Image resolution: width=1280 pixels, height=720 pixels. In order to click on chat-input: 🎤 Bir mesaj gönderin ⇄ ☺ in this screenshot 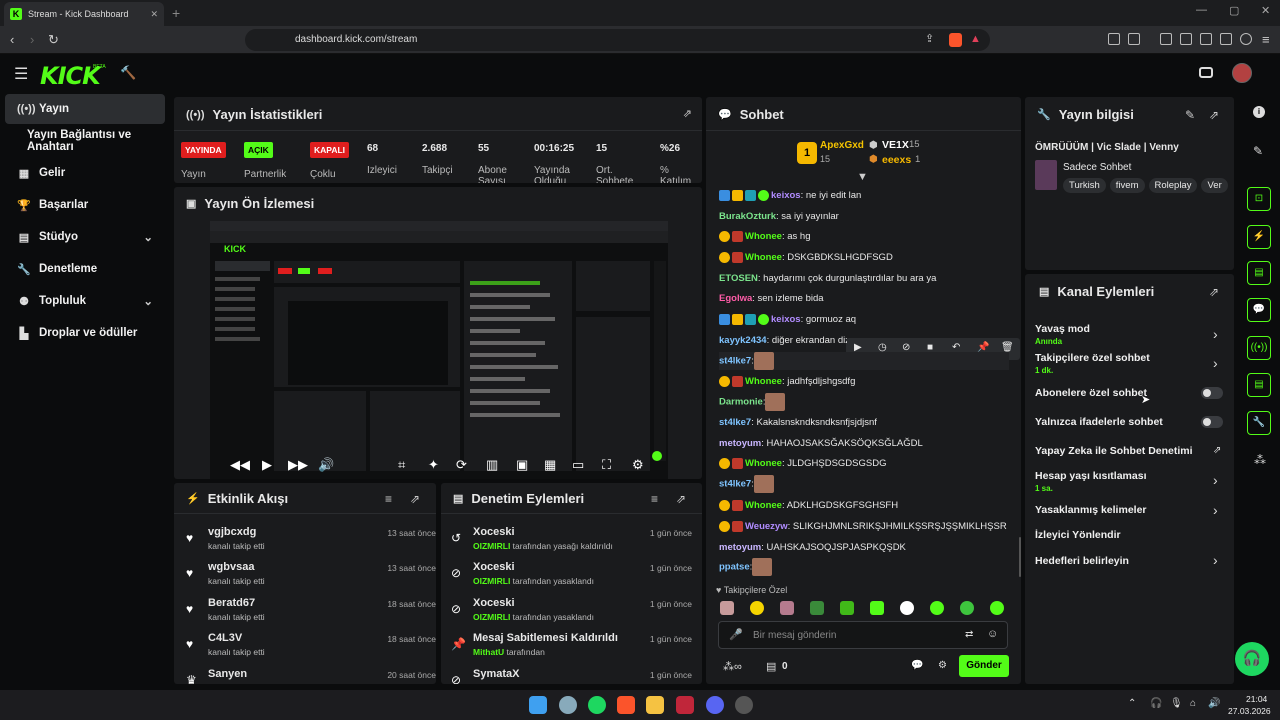, I will do `click(863, 635)`.